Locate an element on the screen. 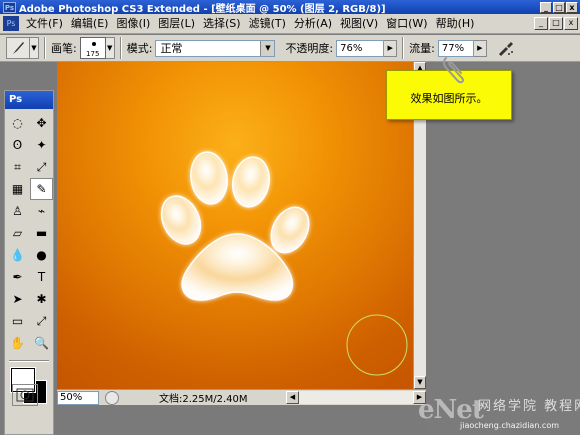  opacity-label: 不透明度: is located at coordinates (309, 48).